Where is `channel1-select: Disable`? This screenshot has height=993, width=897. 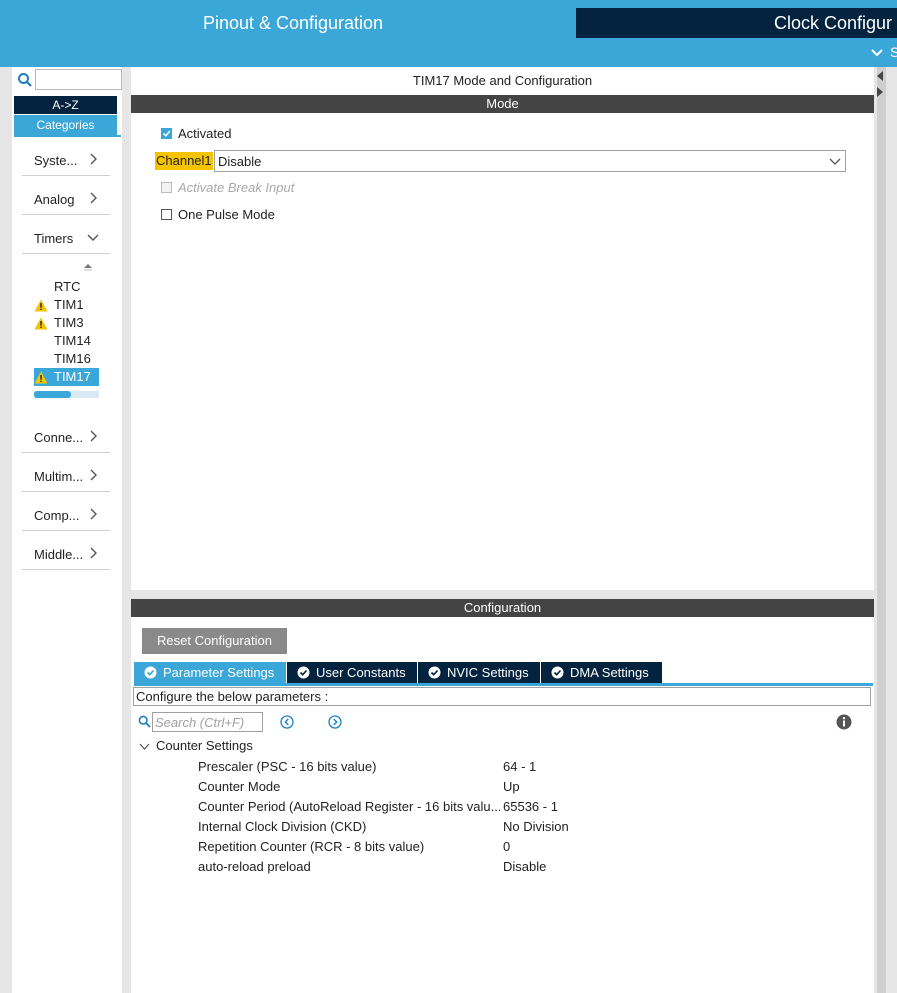 channel1-select: Disable is located at coordinates (530, 161).